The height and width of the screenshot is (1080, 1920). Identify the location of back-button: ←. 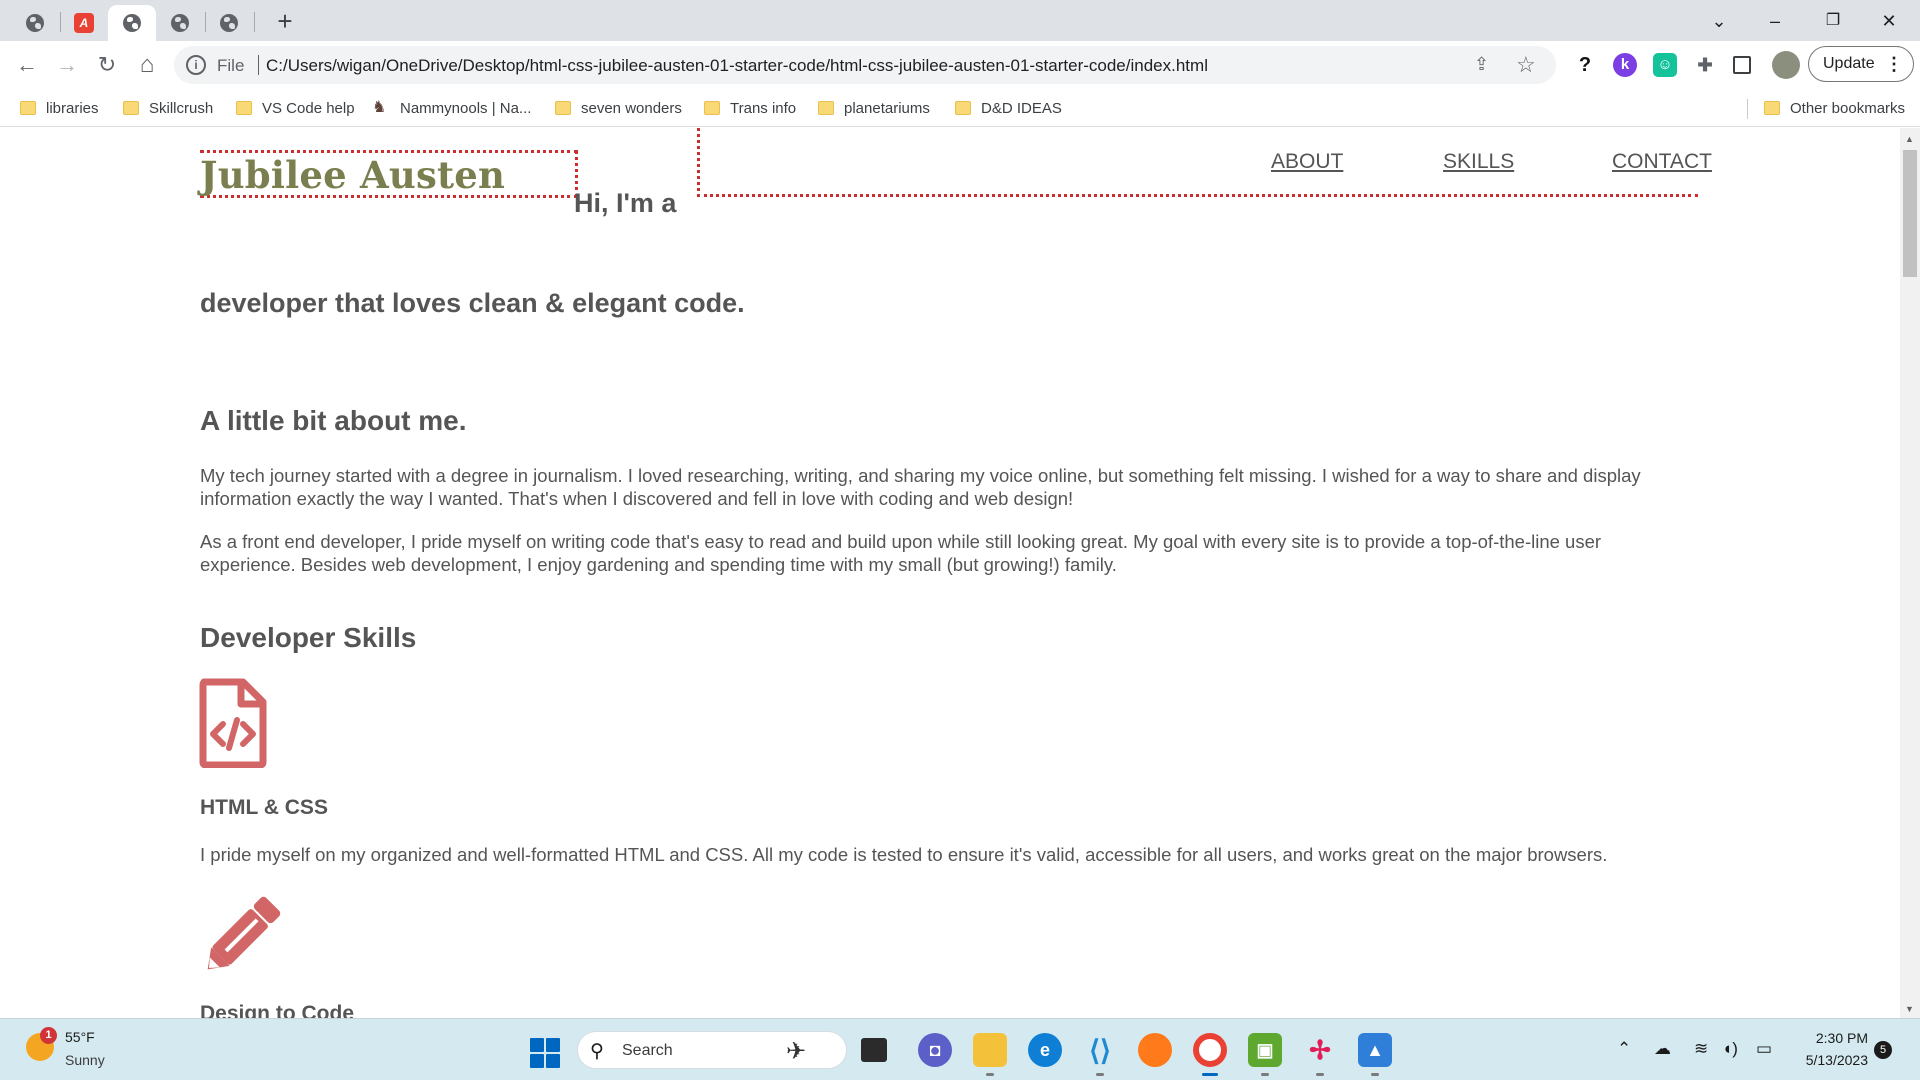
(27, 65).